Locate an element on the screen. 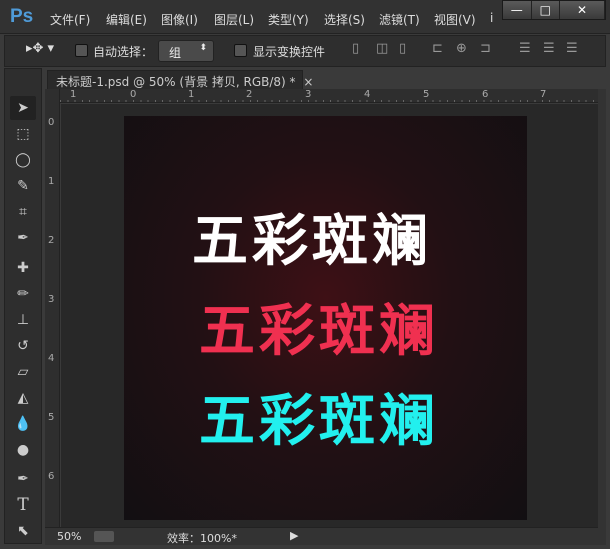 Image resolution: width=610 pixels, height=549 pixels. show-transform-checkbox is located at coordinates (240, 50).